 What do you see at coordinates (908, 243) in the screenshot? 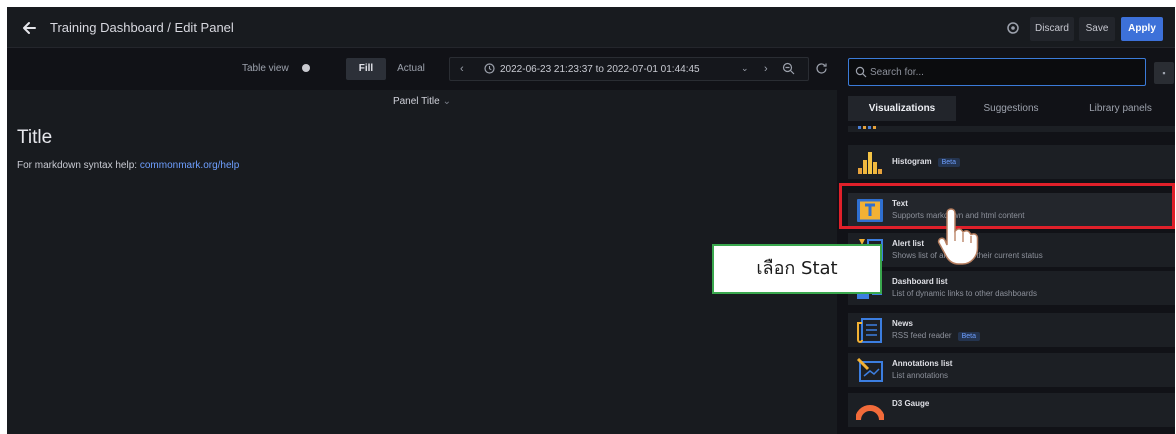
I see `vis-item-name: Alert list` at bounding box center [908, 243].